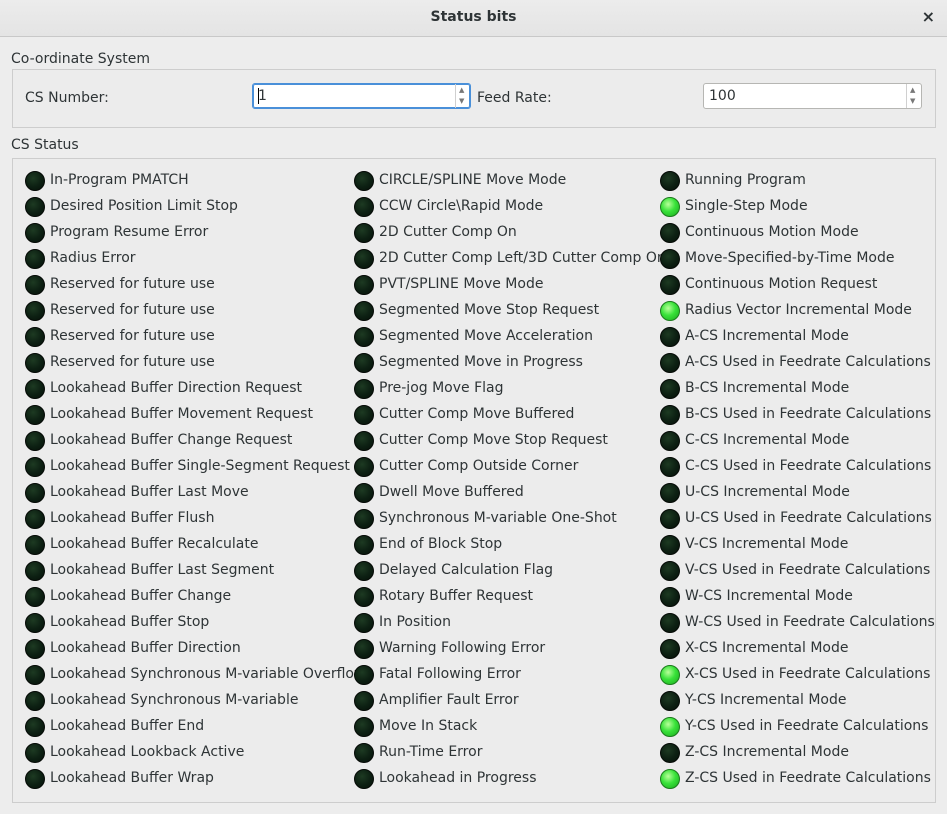 This screenshot has width=947, height=814. I want to click on status-bit-label: Lookahead Buffer Movement Request, so click(181, 414).